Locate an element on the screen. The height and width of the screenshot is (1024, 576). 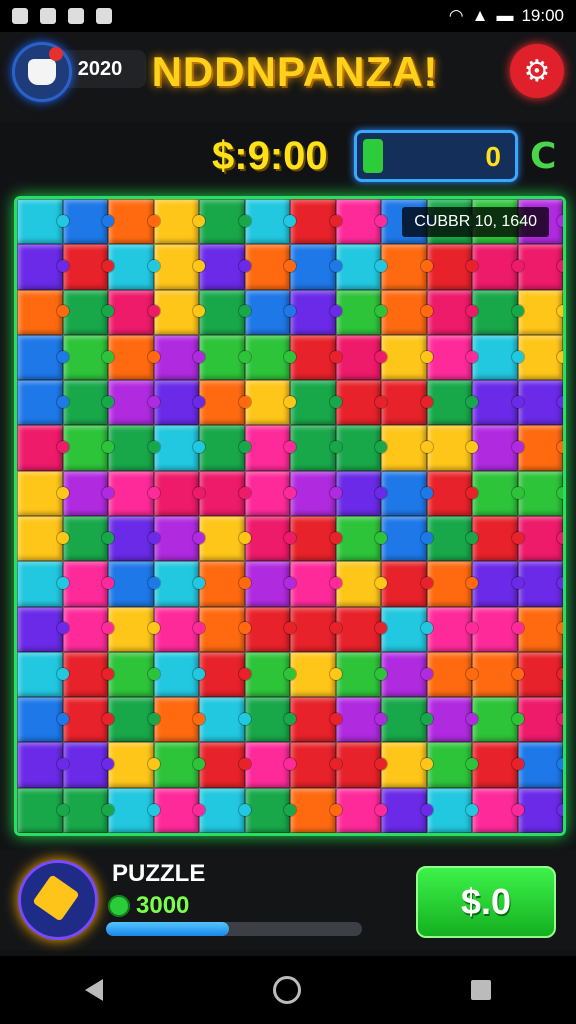
avatar is located at coordinates (42, 72).